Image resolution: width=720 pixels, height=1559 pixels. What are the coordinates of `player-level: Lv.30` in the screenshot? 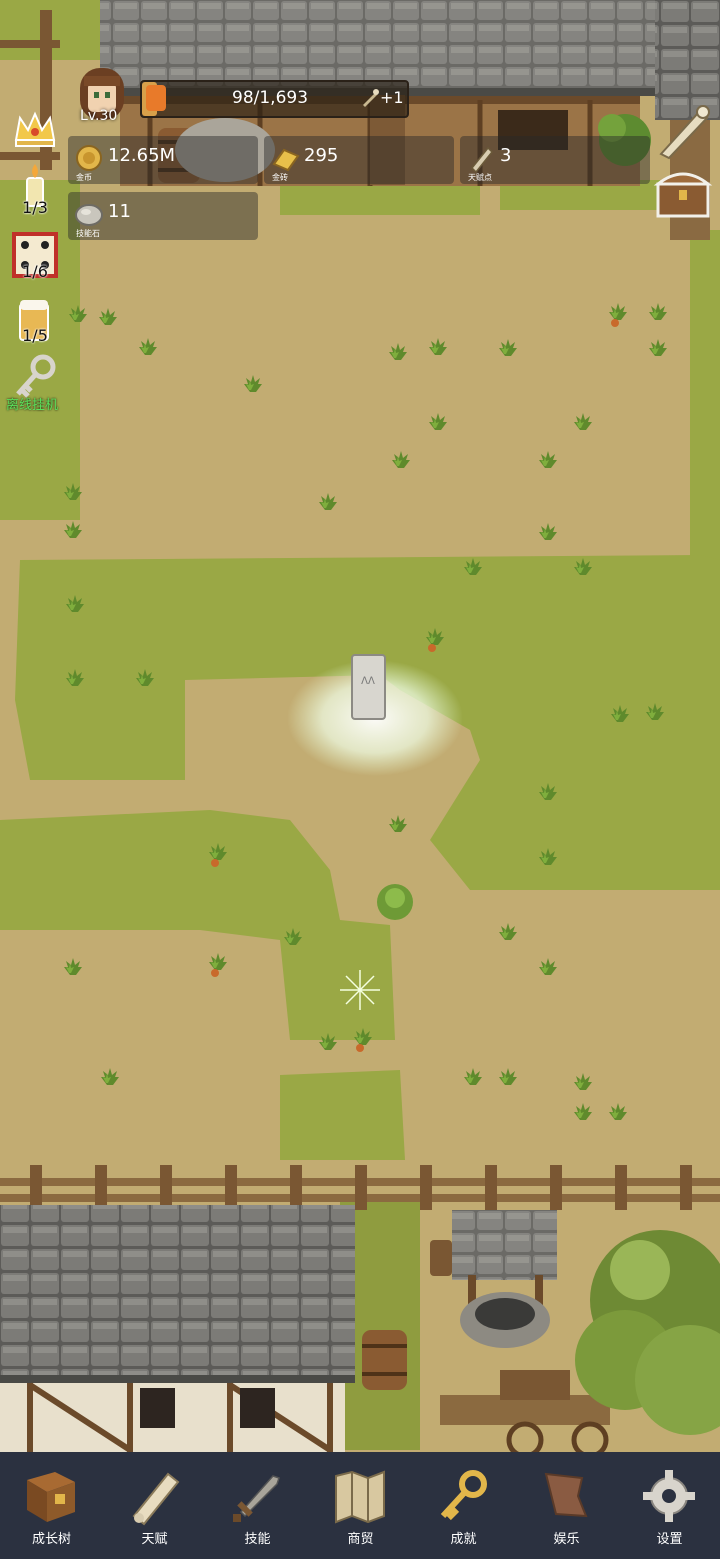 It's located at (99, 116).